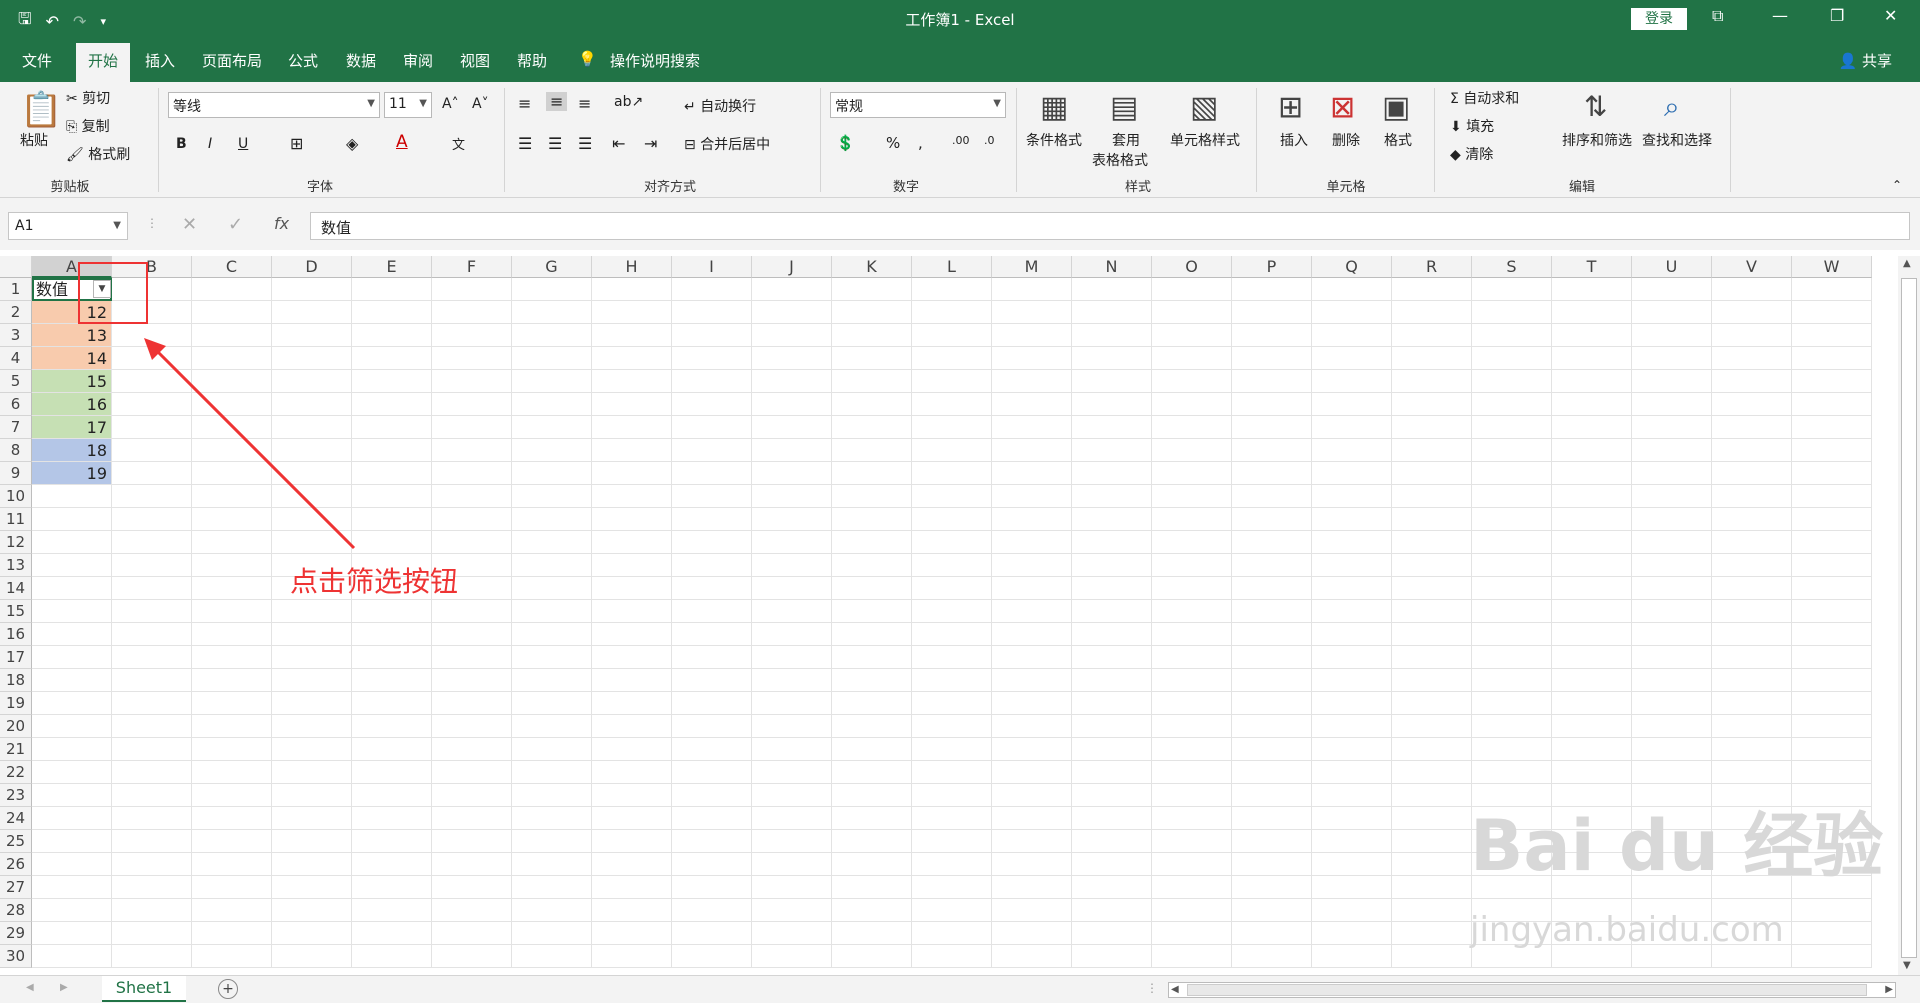 The height and width of the screenshot is (1003, 1920). What do you see at coordinates (1175, 989) in the screenshot?
I see `scroll-left-icon: ◀` at bounding box center [1175, 989].